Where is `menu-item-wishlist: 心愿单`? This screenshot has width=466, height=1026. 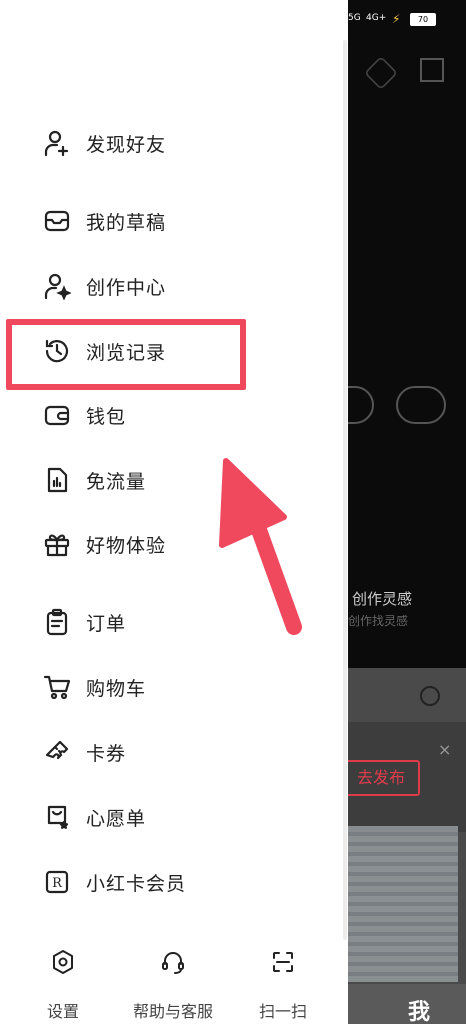
menu-item-wishlist: 心愿单 is located at coordinates (94, 817).